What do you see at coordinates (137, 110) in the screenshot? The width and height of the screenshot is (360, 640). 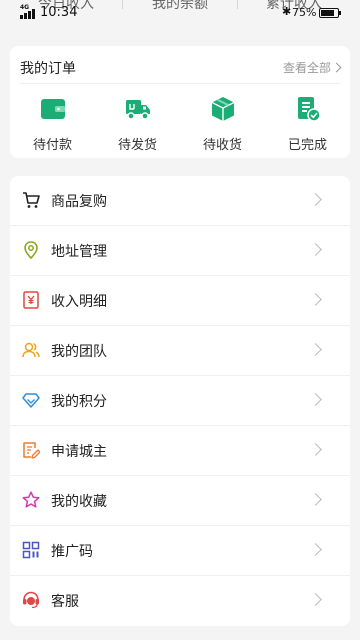 I see `truck-icon` at bounding box center [137, 110].